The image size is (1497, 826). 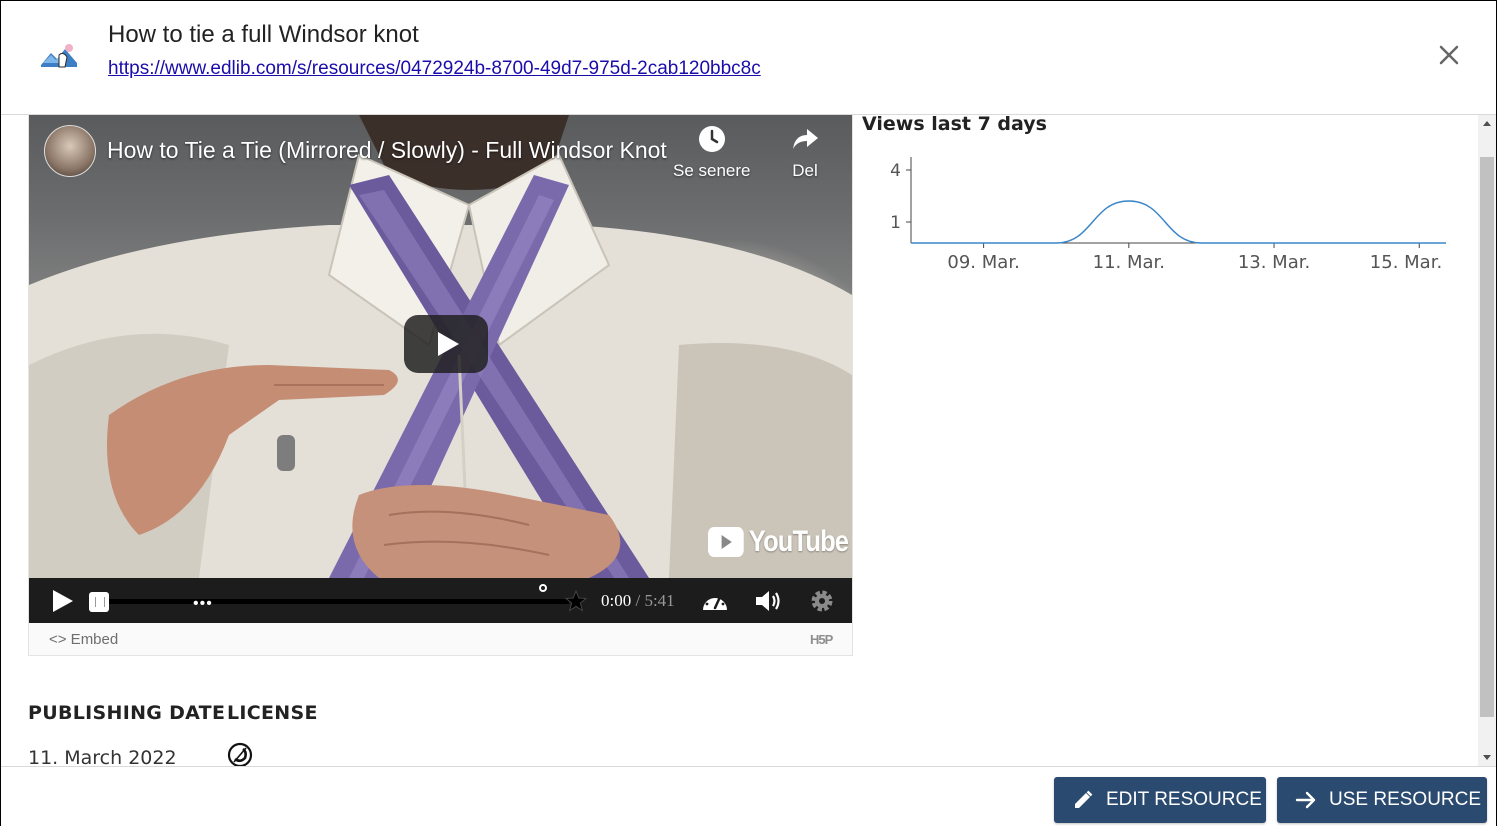 I want to click on publishing-date-label: PUBLISHING DATE, so click(x=127, y=713).